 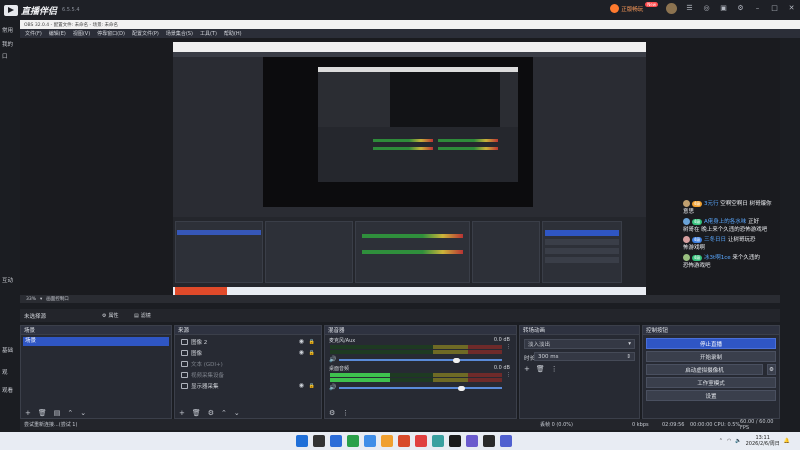 I want to click on mixer-channel-desktop: 桌面音频 0.0 dB ⋮ 🔊, so click(x=420, y=378).